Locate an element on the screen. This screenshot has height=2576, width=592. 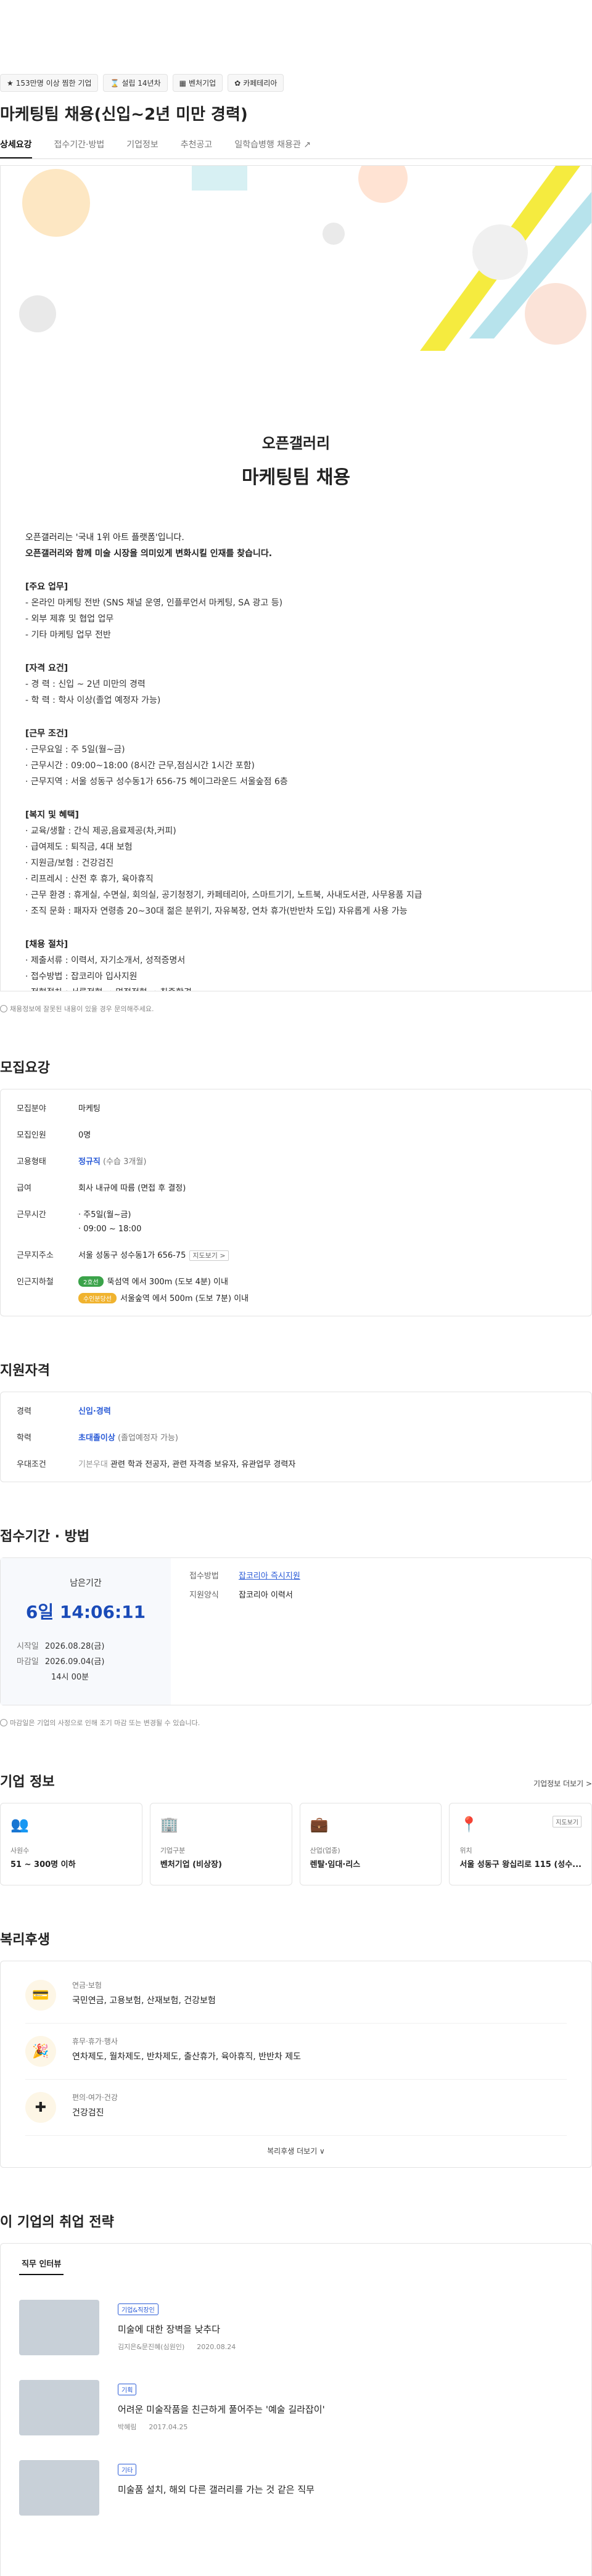
badge: ⌛ 설립 14년차 is located at coordinates (135, 83).